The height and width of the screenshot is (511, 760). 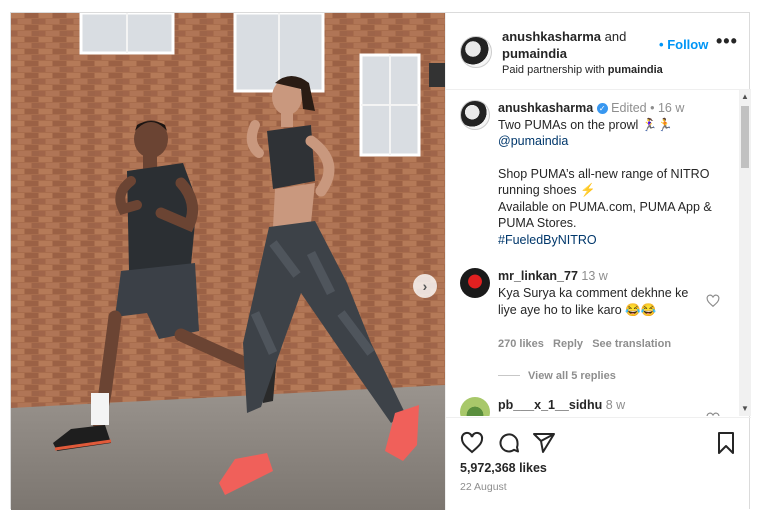 I want to click on mention-link: @pumaindia, so click(x=610, y=141).